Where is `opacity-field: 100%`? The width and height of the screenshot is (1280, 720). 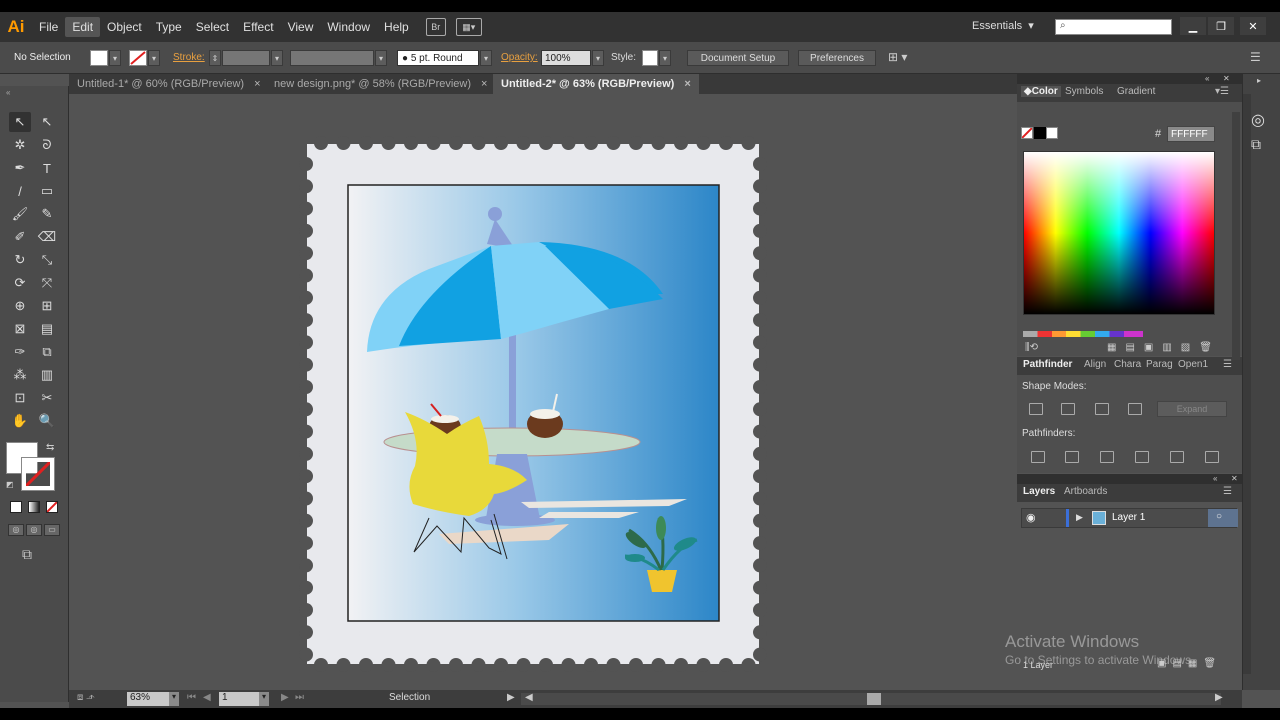
opacity-field: 100% is located at coordinates (566, 58).